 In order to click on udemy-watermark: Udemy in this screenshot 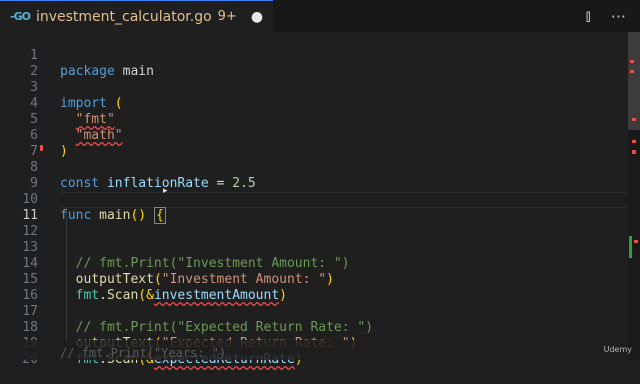, I will do `click(617, 349)`.